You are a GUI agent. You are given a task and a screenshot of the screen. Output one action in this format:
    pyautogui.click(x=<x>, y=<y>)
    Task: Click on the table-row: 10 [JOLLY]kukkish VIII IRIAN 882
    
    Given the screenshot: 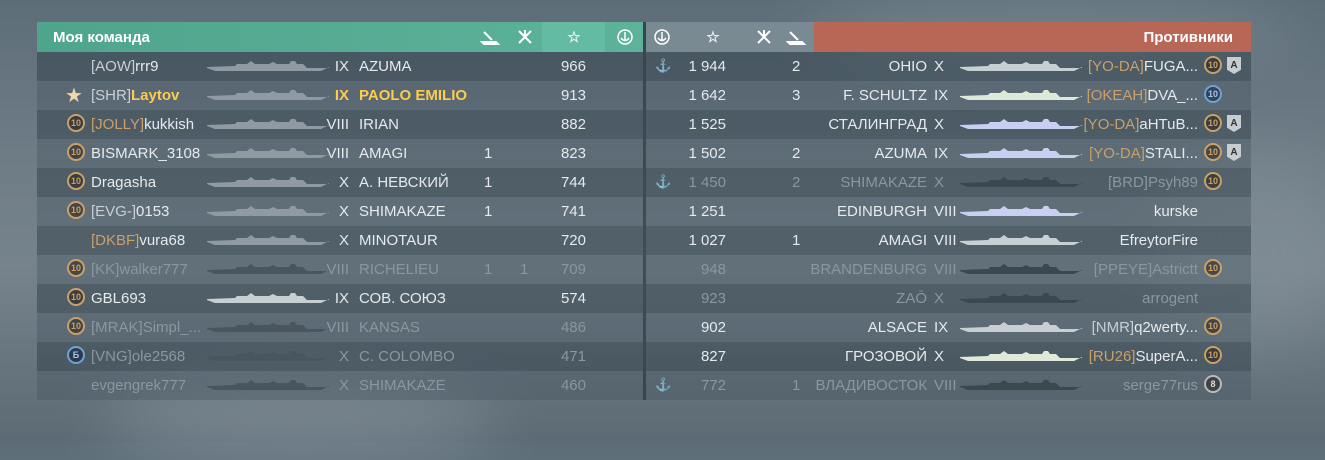 What is the action you would take?
    pyautogui.click(x=340, y=124)
    